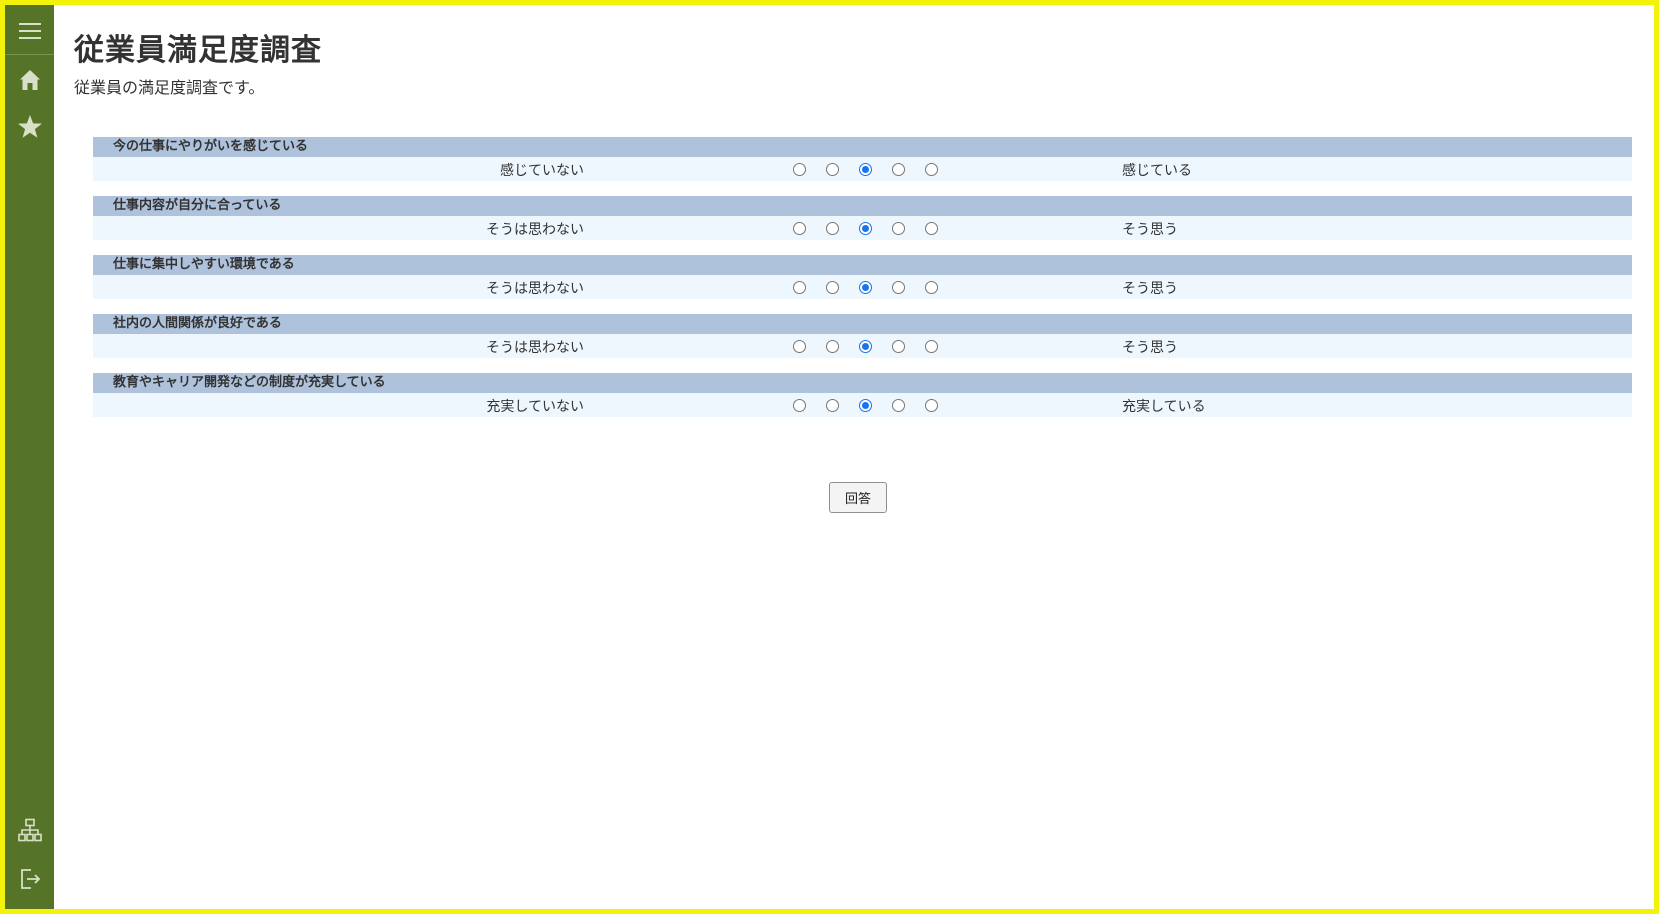  I want to click on page-description: 従業員の満足度調査です。, so click(169, 87).